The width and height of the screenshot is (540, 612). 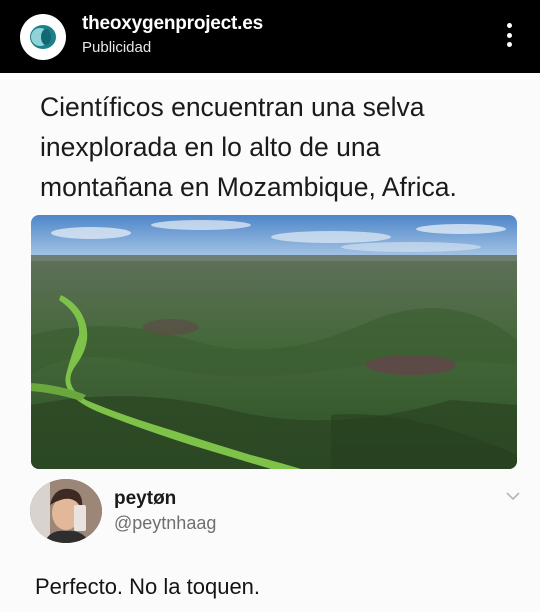 What do you see at coordinates (270, 36) in the screenshot?
I see `instagram-ad-header: theoxygenproject.es Publicidad` at bounding box center [270, 36].